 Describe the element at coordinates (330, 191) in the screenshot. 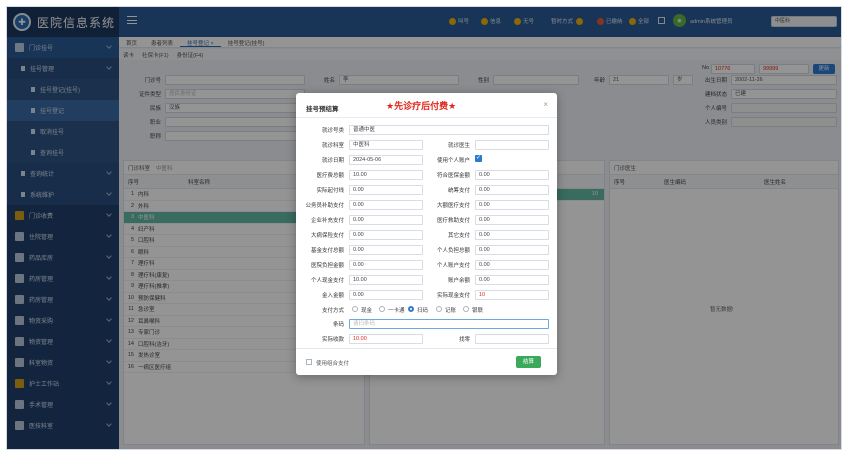

I see `actual-start-label: 实际起付线` at that location.